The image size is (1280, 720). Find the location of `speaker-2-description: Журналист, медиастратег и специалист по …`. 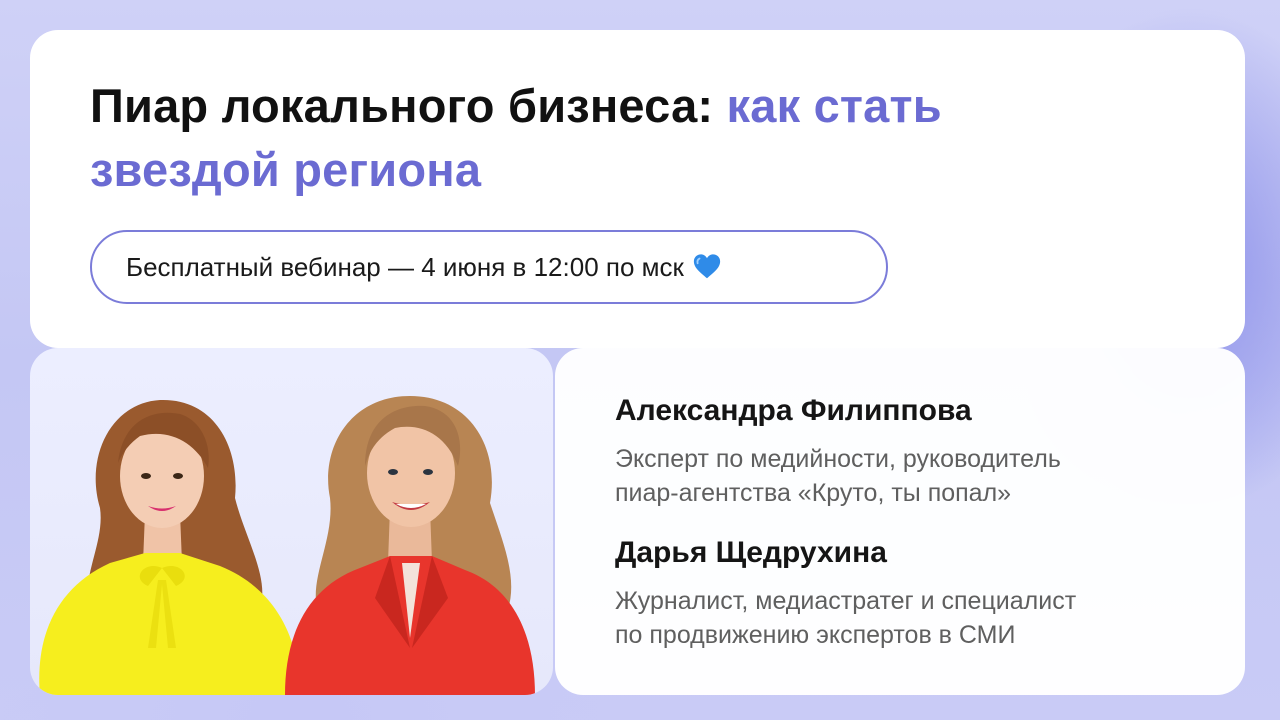

speaker-2-description: Журналист, медиастратег и специалист по … is located at coordinates (915, 618).